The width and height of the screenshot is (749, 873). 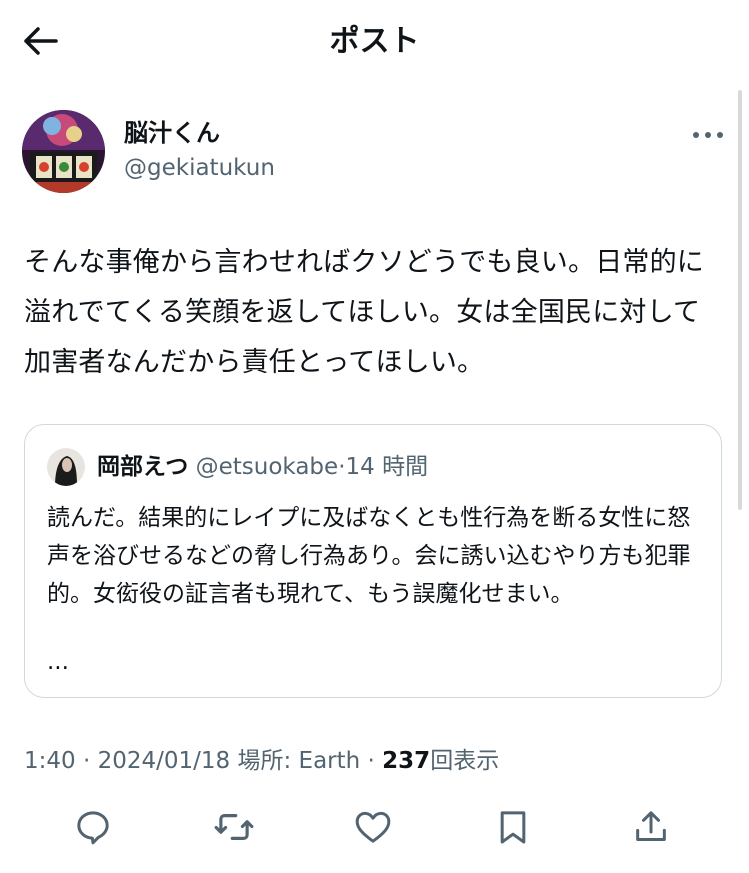 I want to click on share-button, so click(x=651, y=827).